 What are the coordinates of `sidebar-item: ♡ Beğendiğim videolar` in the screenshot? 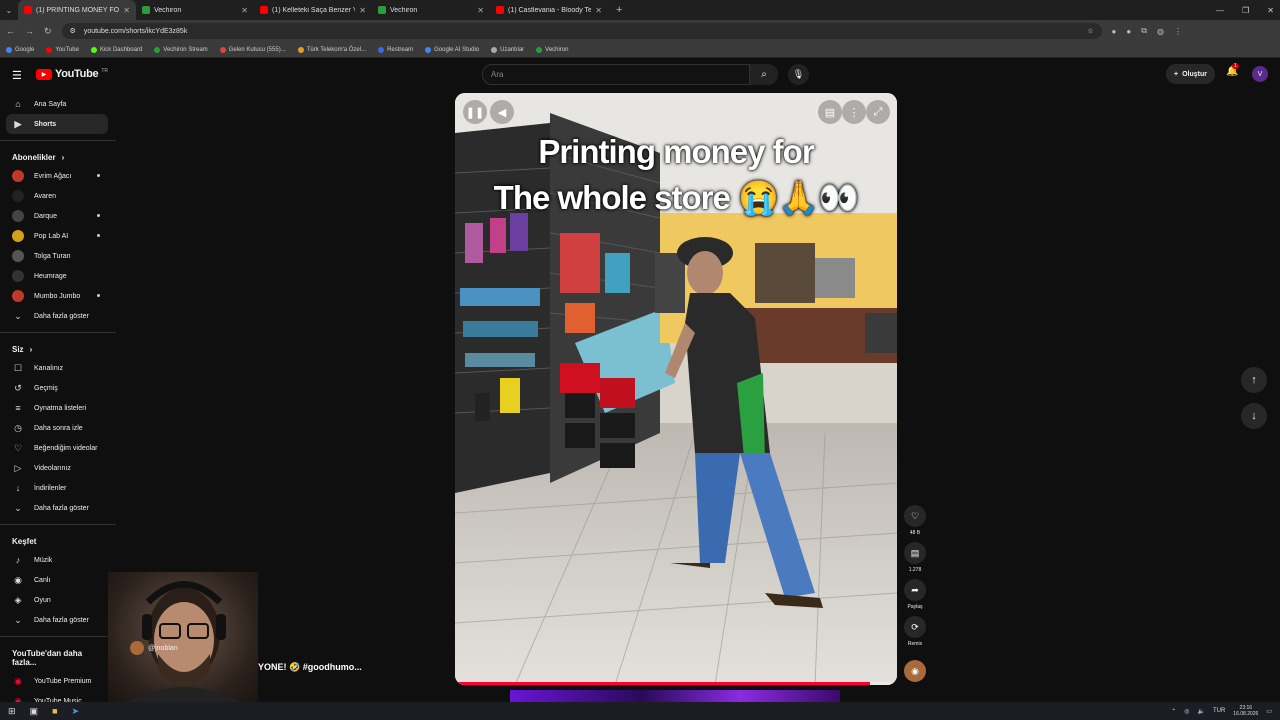 It's located at (58, 448).